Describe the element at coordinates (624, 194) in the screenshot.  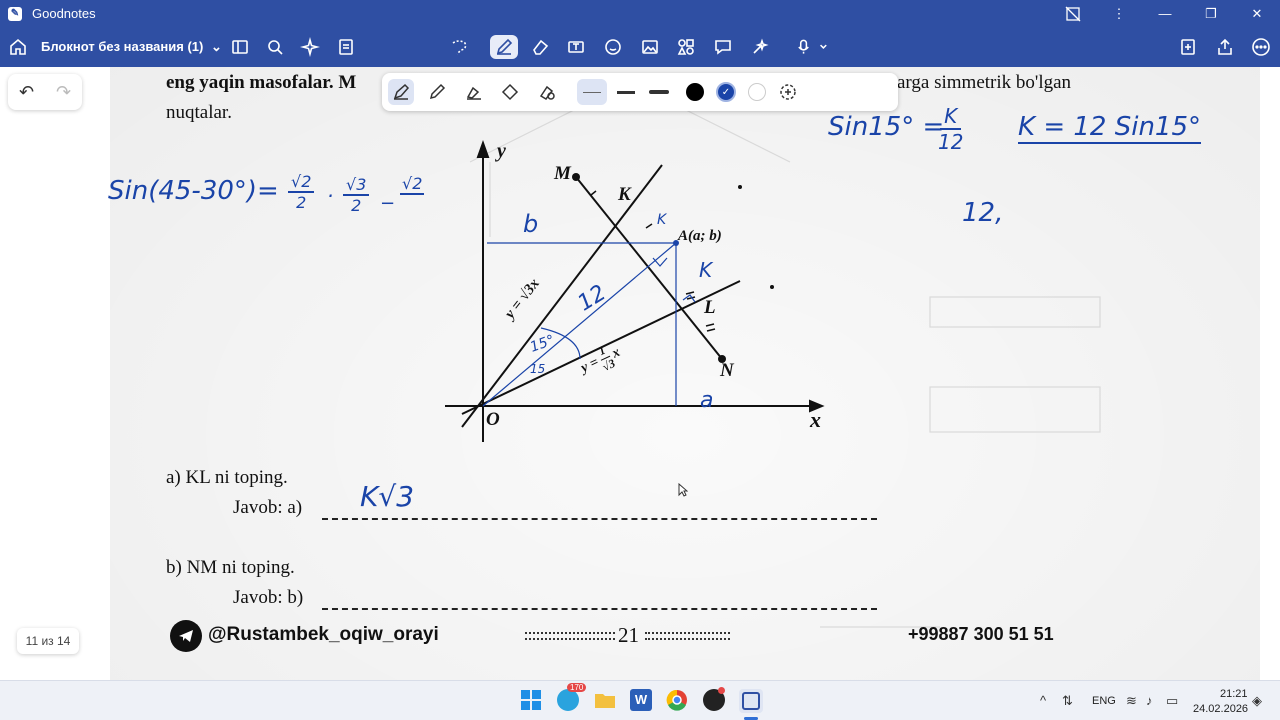
I see `label-K: K` at that location.